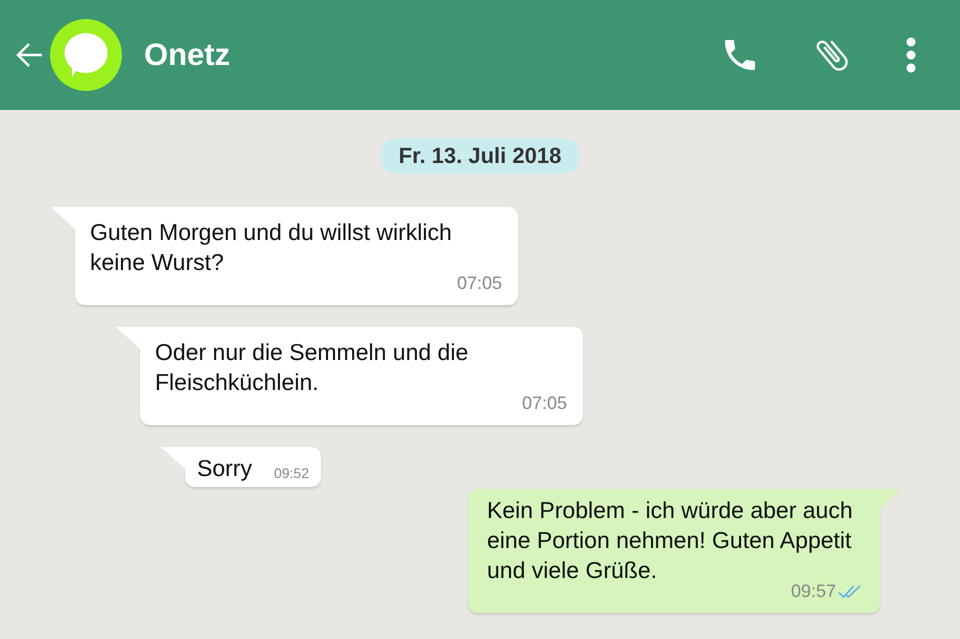  Describe the element at coordinates (86, 55) in the screenshot. I see `avatar-icon` at that location.